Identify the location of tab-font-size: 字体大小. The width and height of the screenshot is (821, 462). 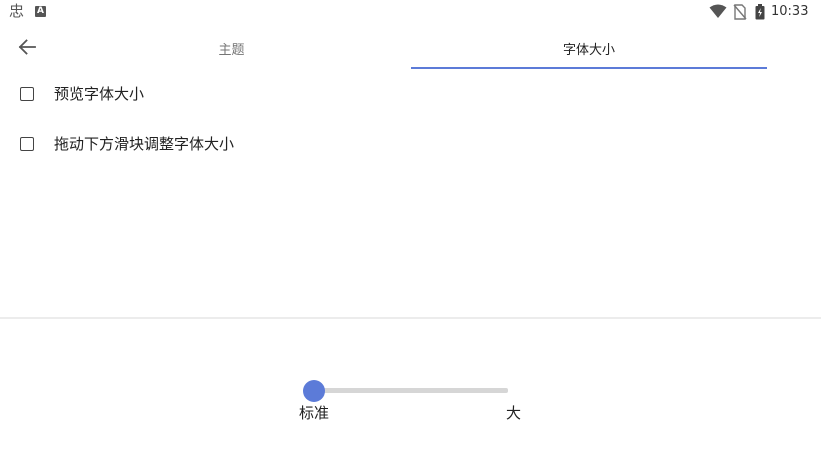
(589, 48).